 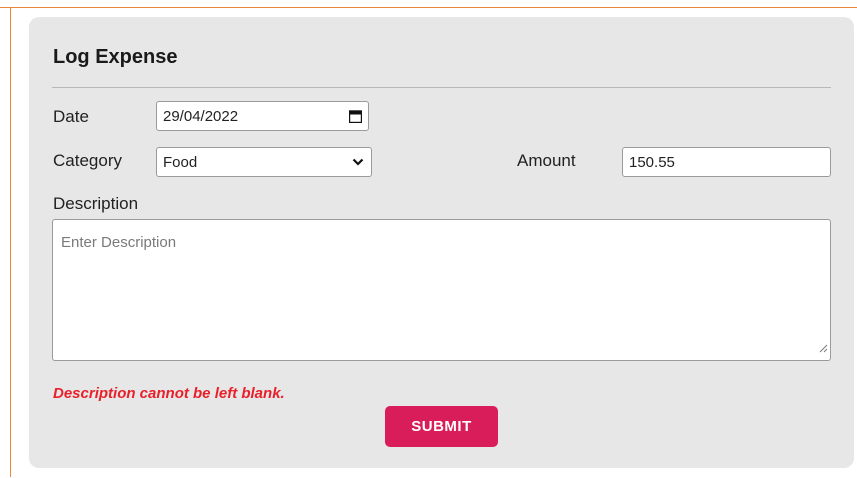 What do you see at coordinates (546, 160) in the screenshot?
I see `amount-label: Amount` at bounding box center [546, 160].